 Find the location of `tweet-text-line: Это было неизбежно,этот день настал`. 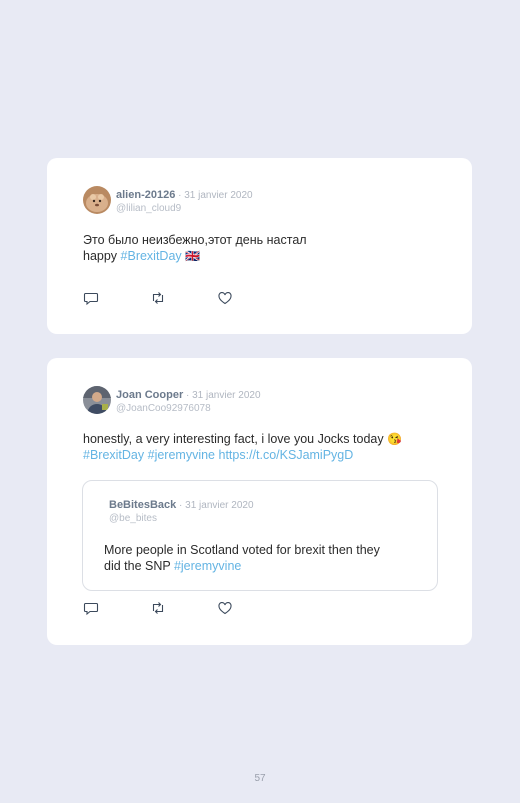

tweet-text-line: Это было неизбежно,этот день настал is located at coordinates (195, 240).